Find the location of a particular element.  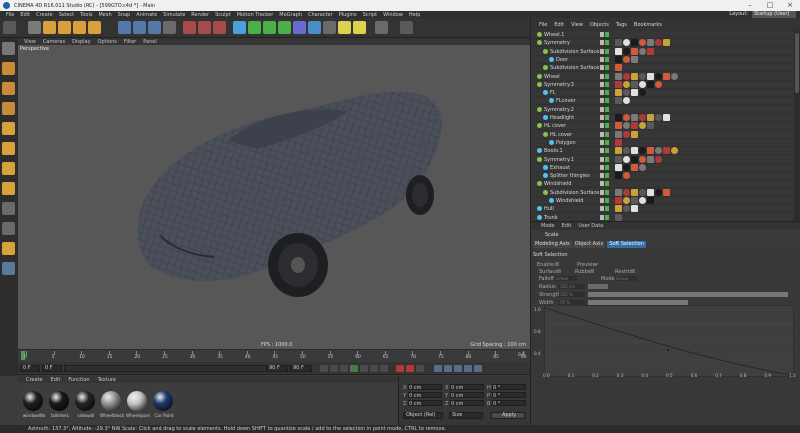

menu-item-create: Create is located at coordinates (44, 15).